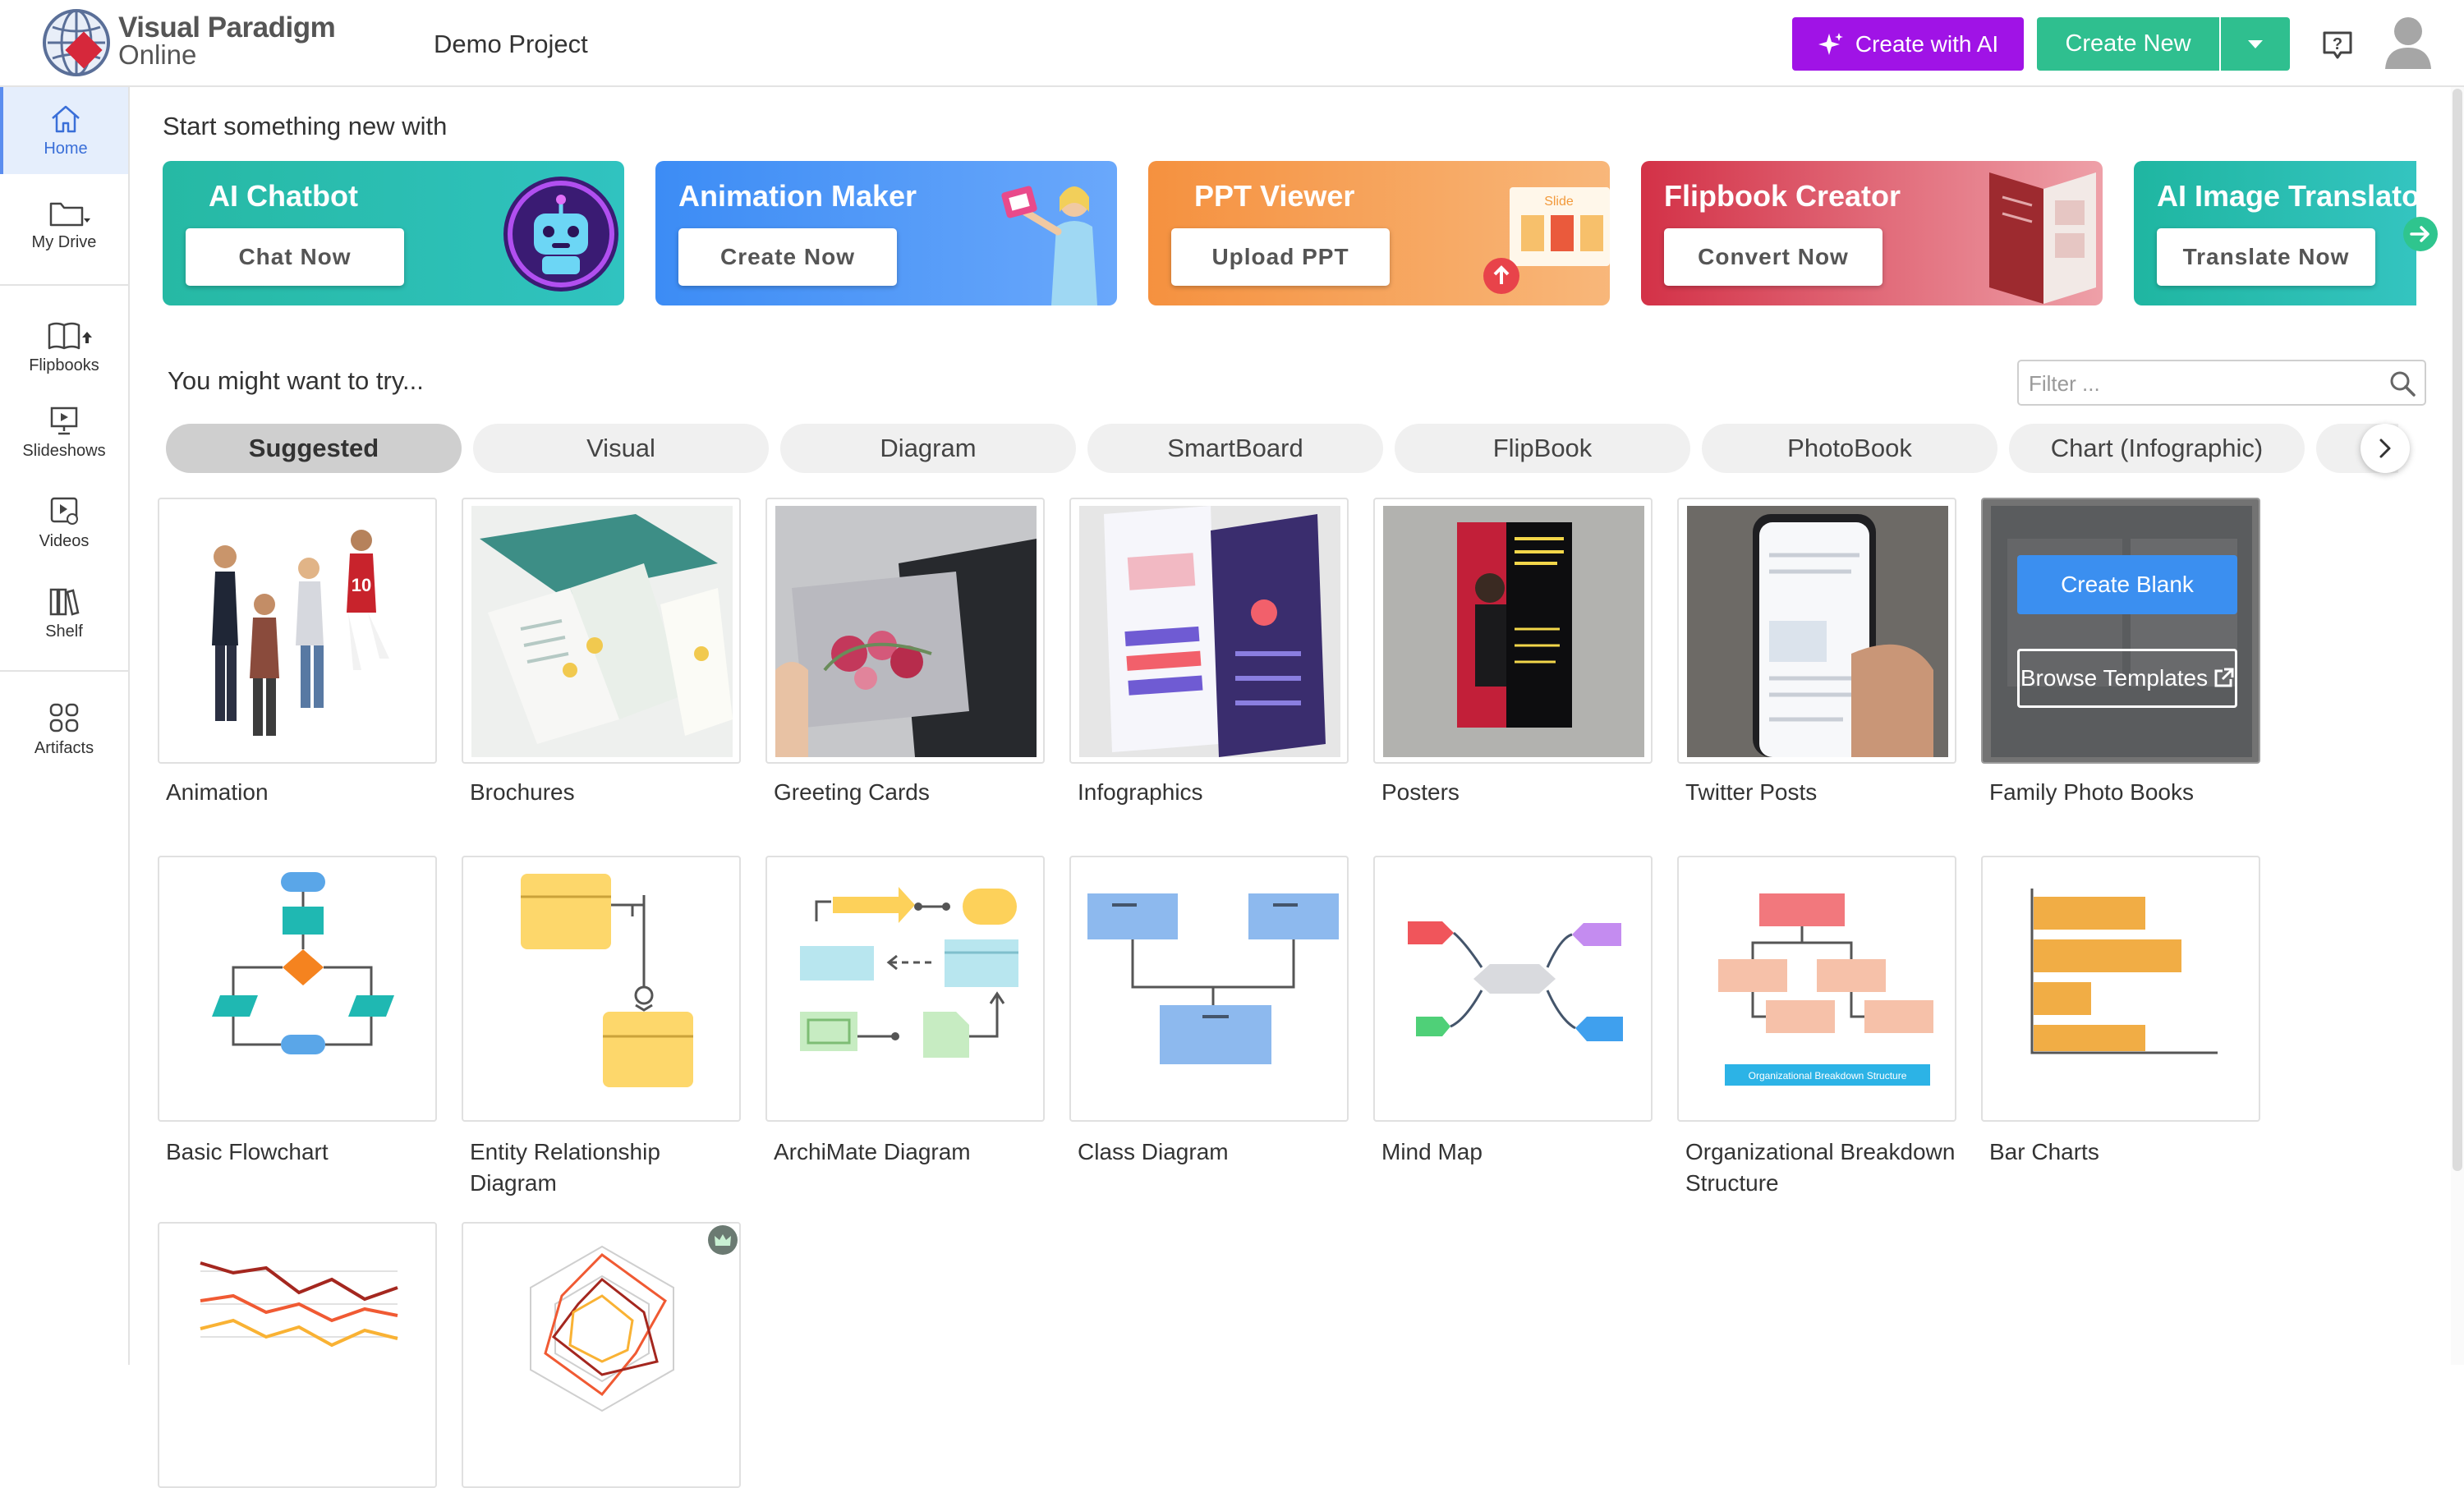 This screenshot has height=1488, width=2464. What do you see at coordinates (305, 126) in the screenshot?
I see `start-section-heading: Start something new with` at bounding box center [305, 126].